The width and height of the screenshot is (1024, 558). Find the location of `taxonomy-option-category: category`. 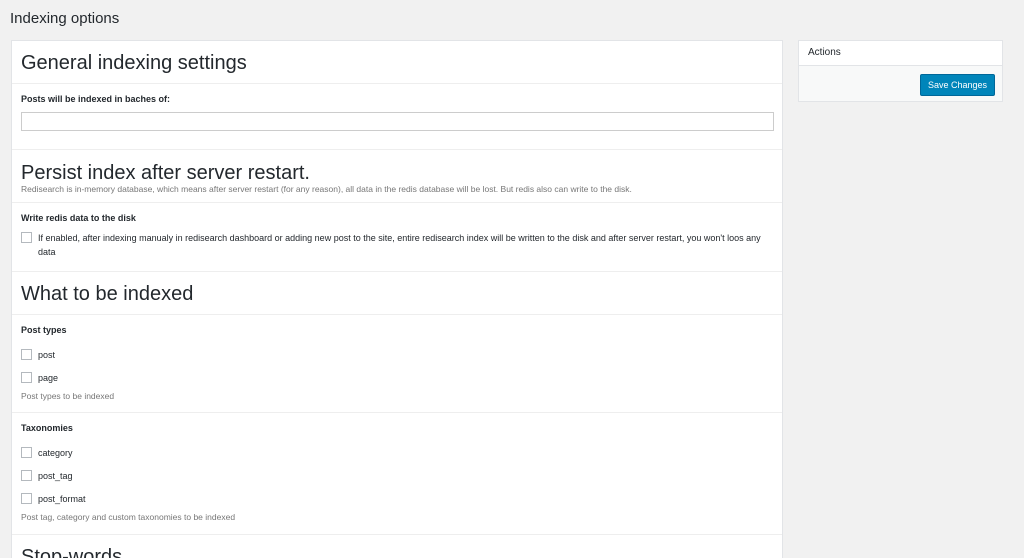

taxonomy-option-category: category is located at coordinates (397, 452).